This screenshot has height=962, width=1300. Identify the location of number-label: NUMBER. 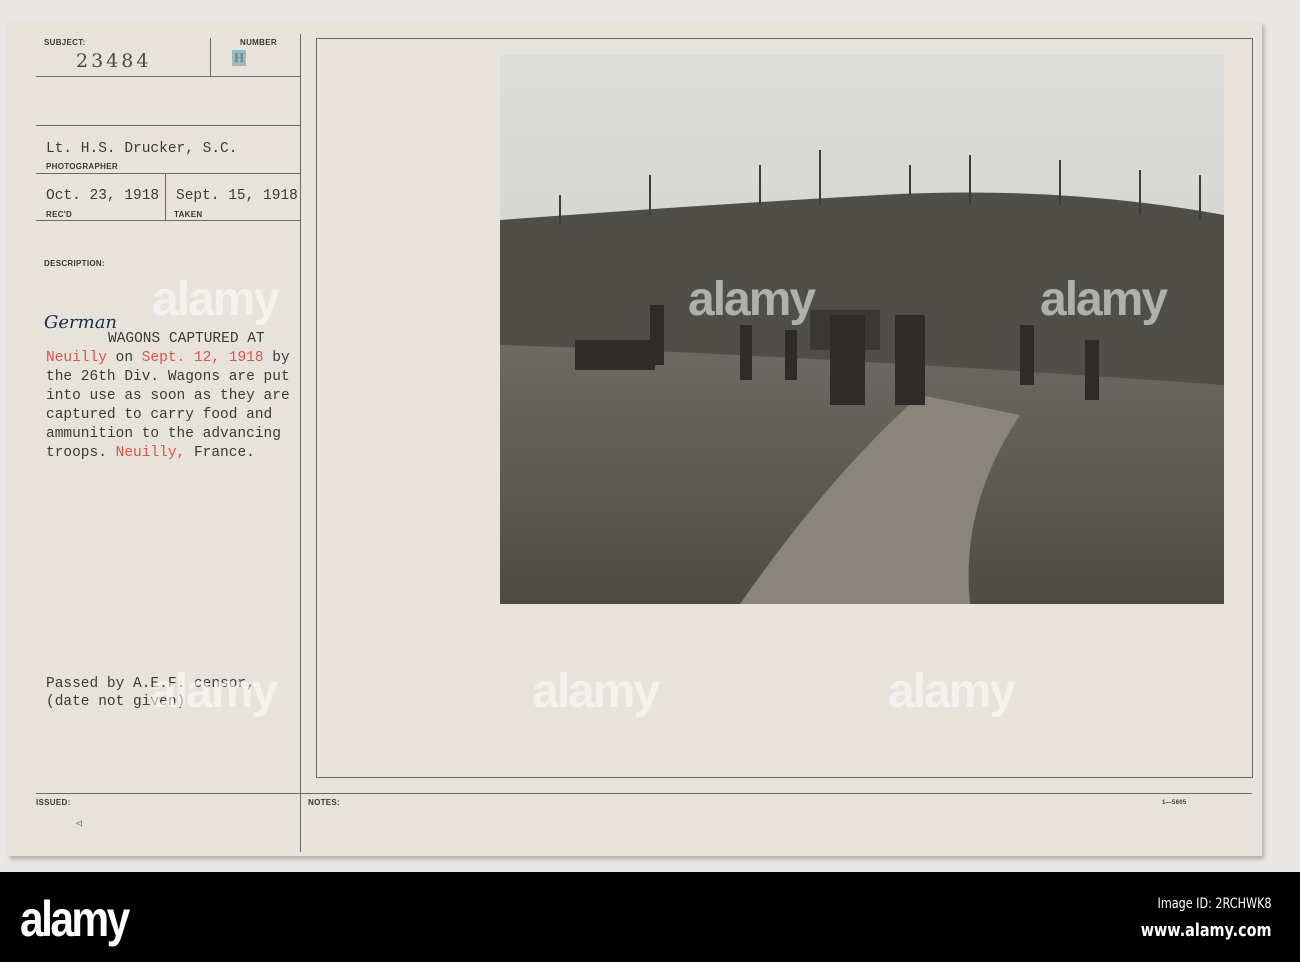
(258, 42).